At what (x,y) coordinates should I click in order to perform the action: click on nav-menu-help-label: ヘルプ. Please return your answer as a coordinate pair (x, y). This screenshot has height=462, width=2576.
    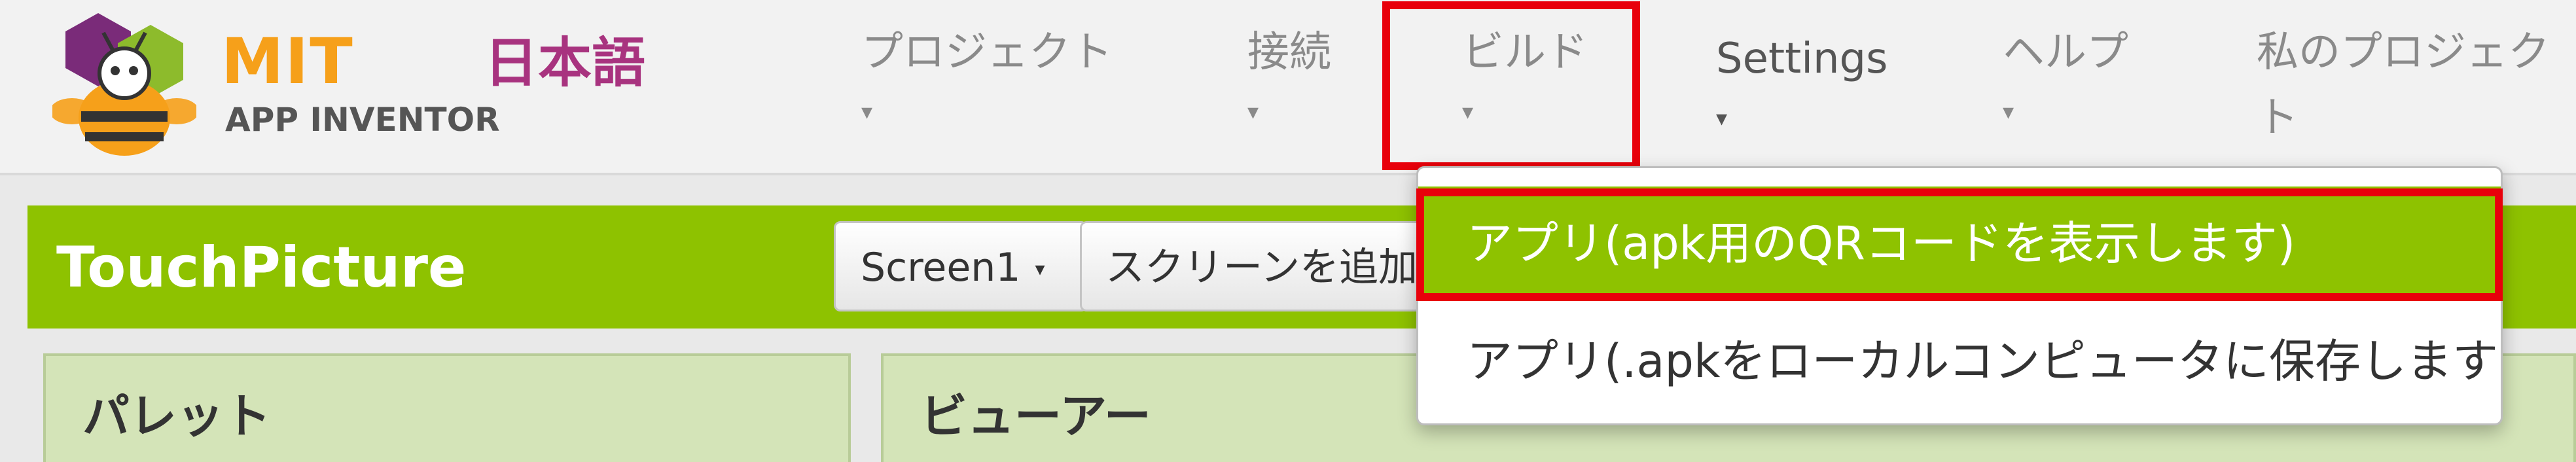
    Looking at the image, I should click on (2065, 53).